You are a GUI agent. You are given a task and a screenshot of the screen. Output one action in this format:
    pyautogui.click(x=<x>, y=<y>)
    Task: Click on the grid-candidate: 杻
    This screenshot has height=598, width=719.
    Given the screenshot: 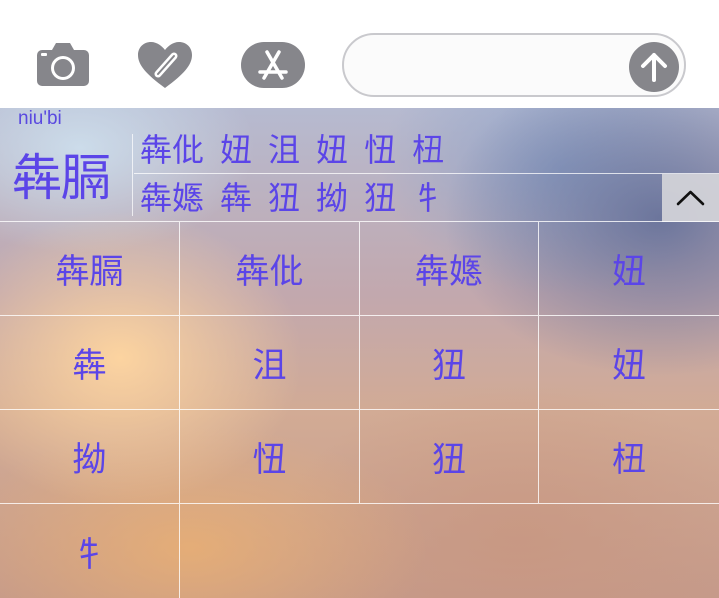 What is the action you would take?
    pyautogui.click(x=629, y=456)
    